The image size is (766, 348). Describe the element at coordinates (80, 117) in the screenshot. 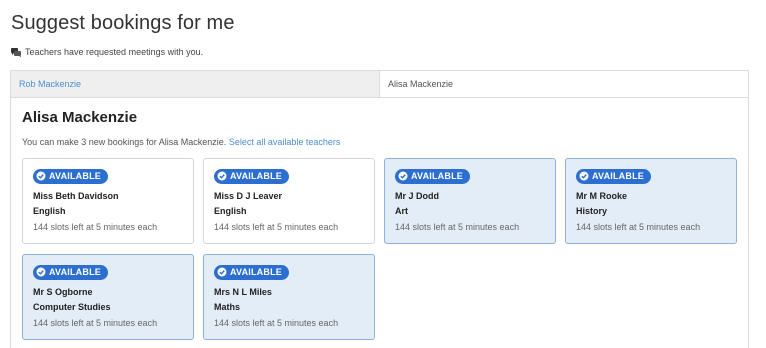

I see `student-name-heading: Alisa Mackenzie` at that location.